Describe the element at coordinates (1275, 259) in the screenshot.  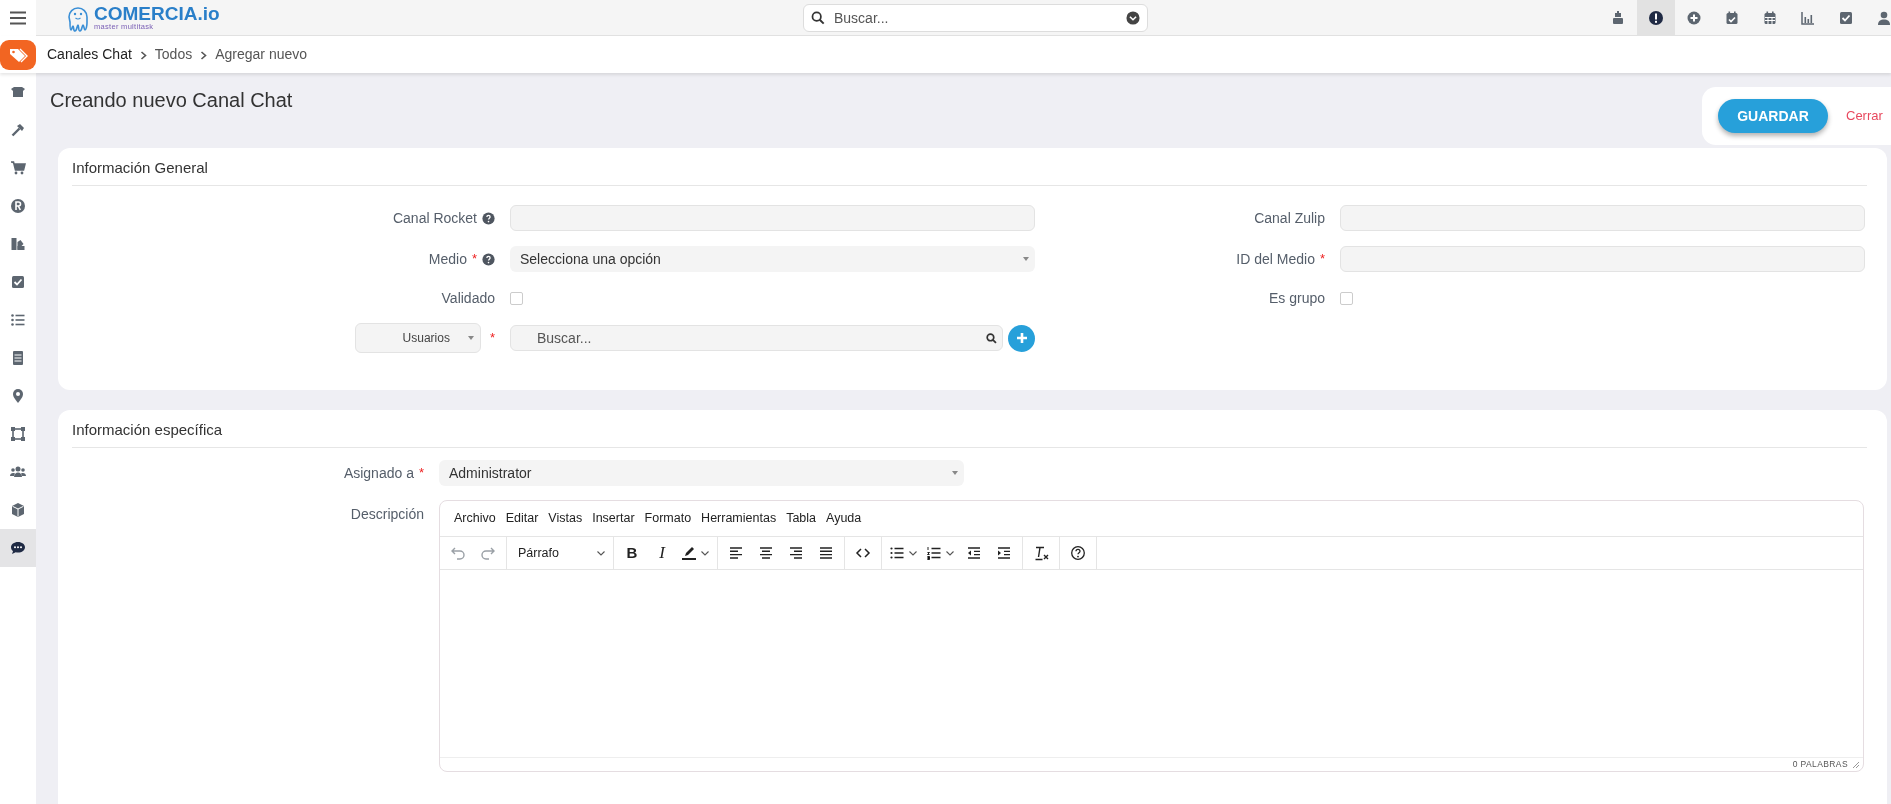
I see `field-label: ID del Medio` at that location.